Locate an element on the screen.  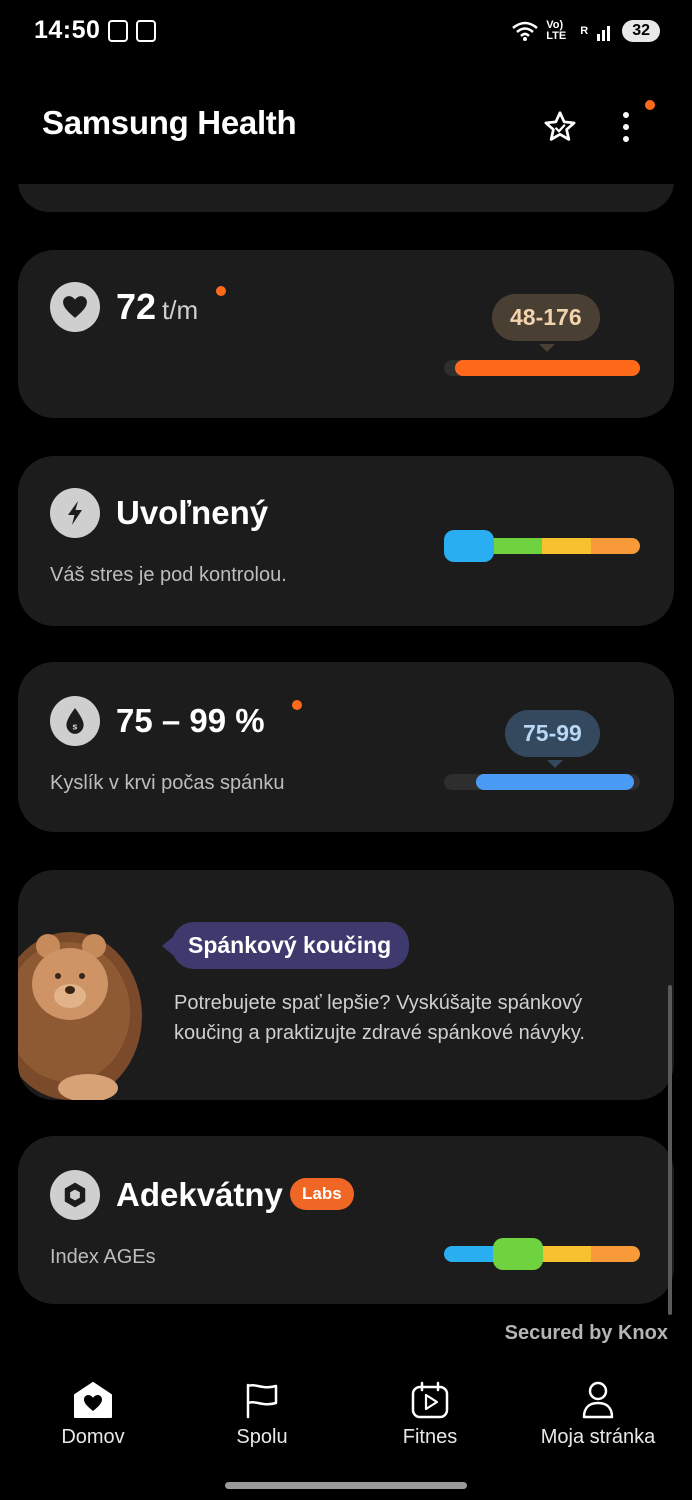
blood-oxygen-bubble-tail is located at coordinates (555, 764).